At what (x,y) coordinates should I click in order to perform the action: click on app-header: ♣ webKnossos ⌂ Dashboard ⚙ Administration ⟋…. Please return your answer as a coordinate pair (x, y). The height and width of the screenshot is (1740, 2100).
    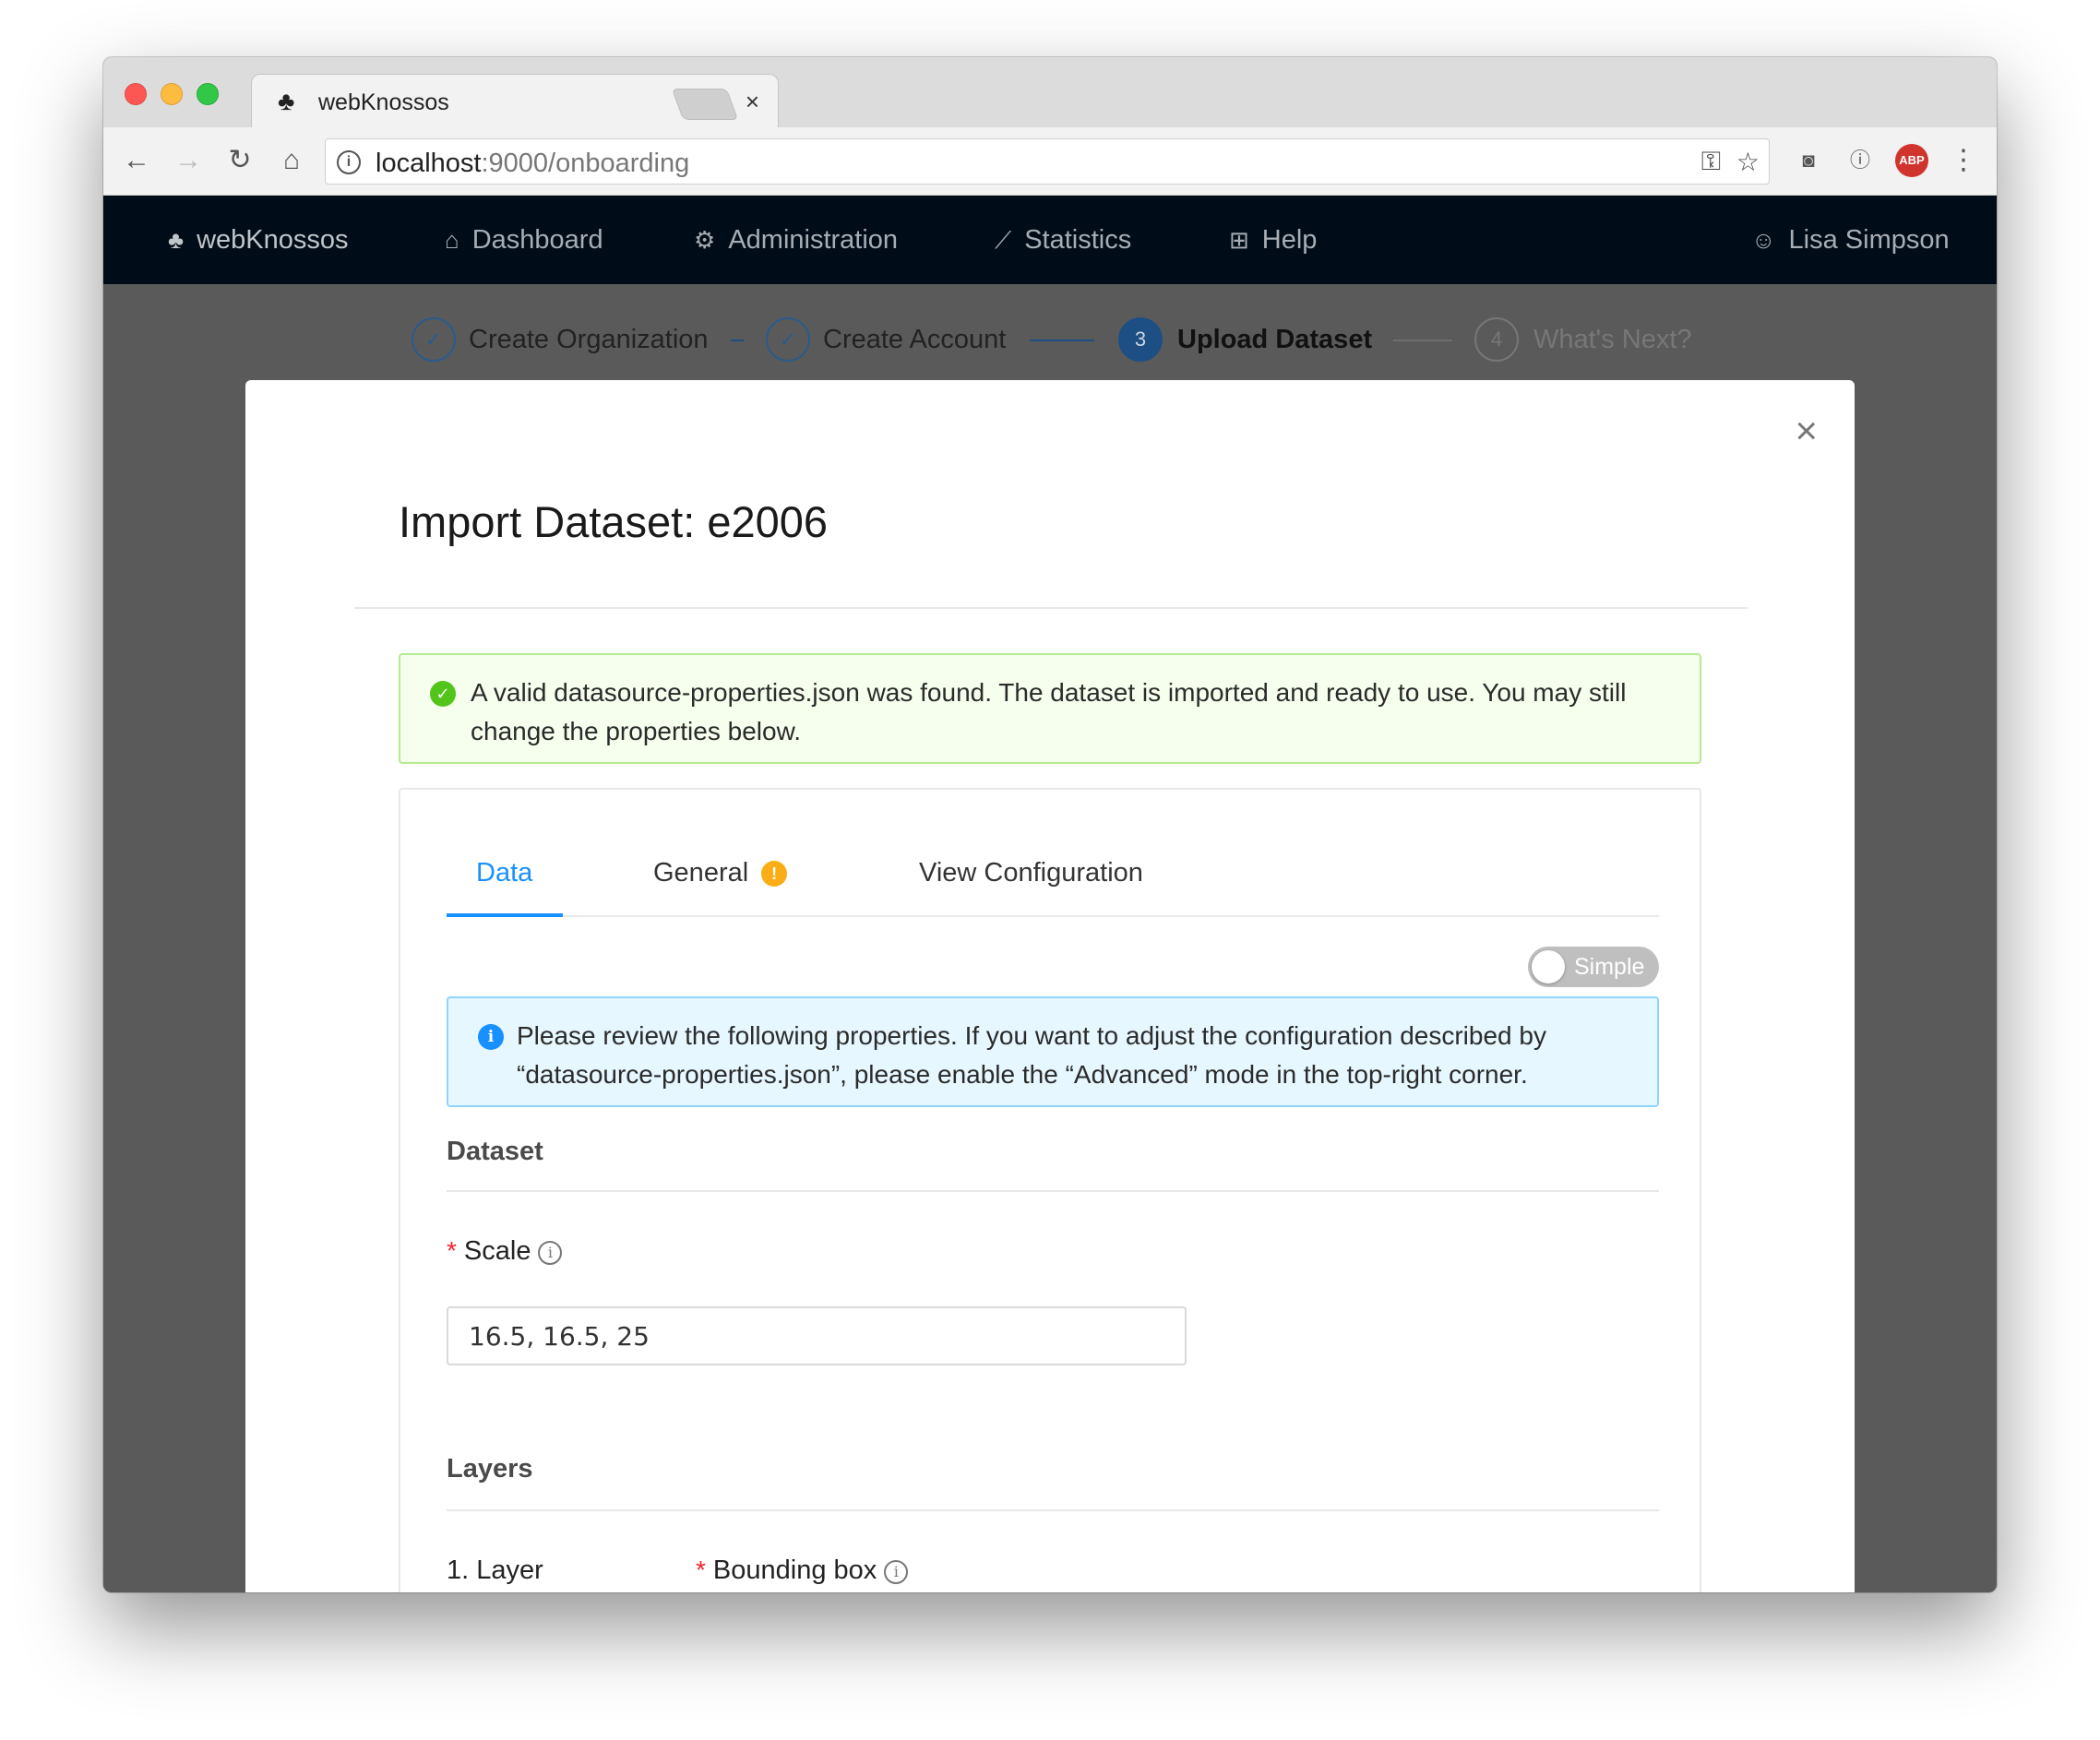
    Looking at the image, I should click on (1050, 240).